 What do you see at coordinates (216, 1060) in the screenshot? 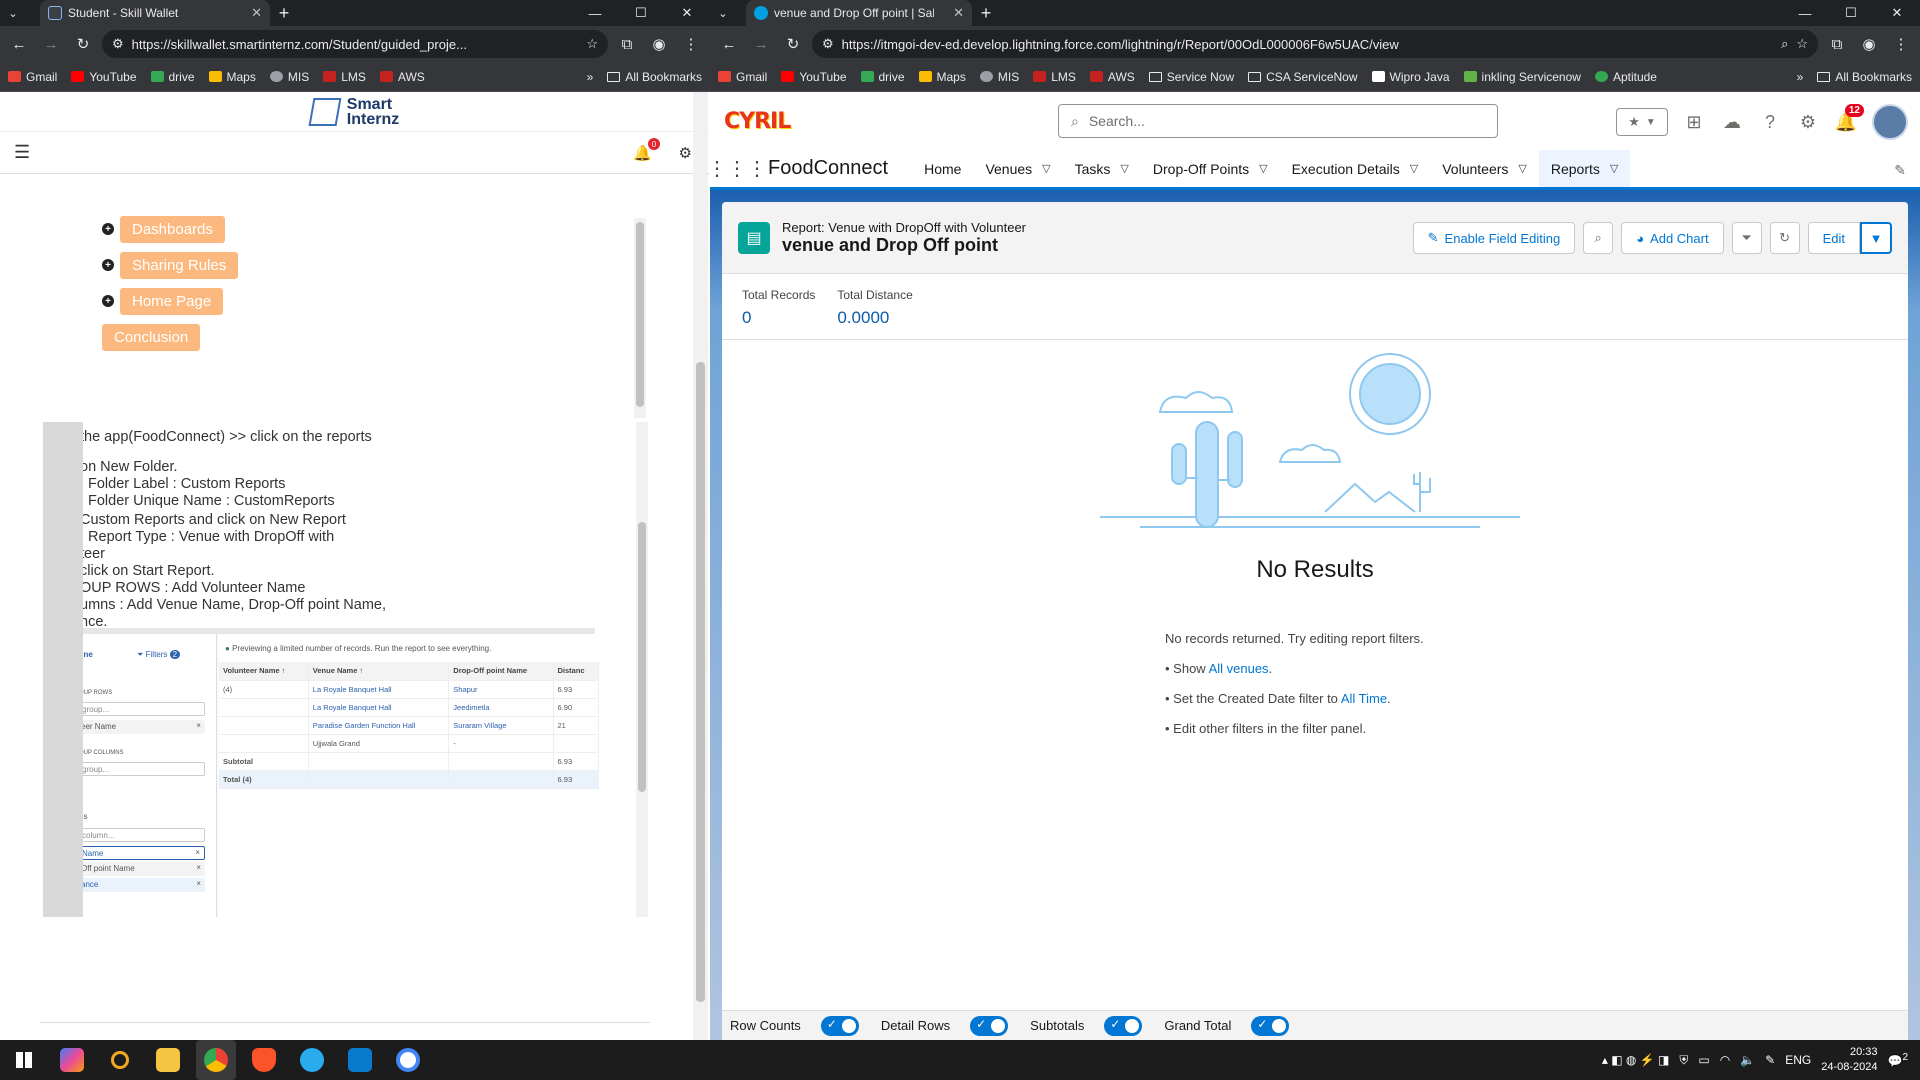
I see `chrome-icon` at bounding box center [216, 1060].